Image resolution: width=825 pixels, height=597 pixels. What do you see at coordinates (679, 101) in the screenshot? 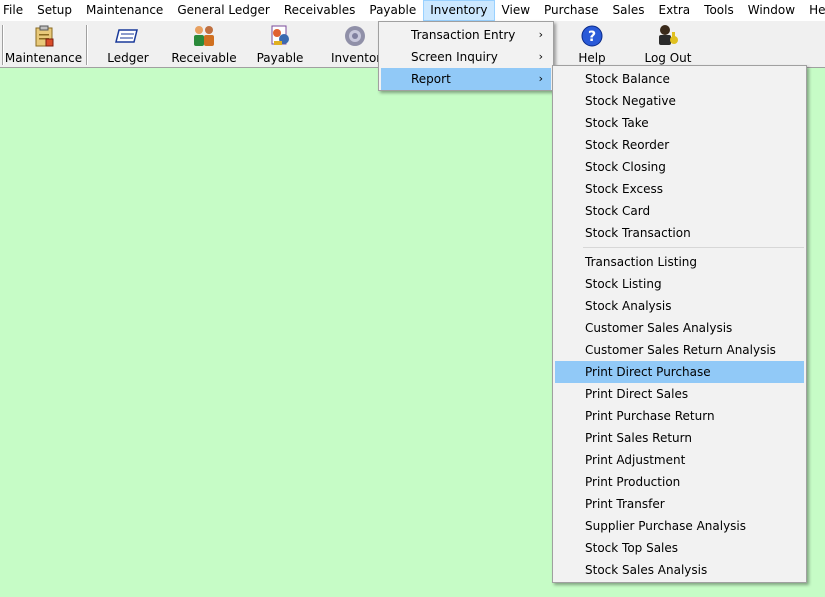
I see `menu-item-stock-negative: Stock Negative` at bounding box center [679, 101].